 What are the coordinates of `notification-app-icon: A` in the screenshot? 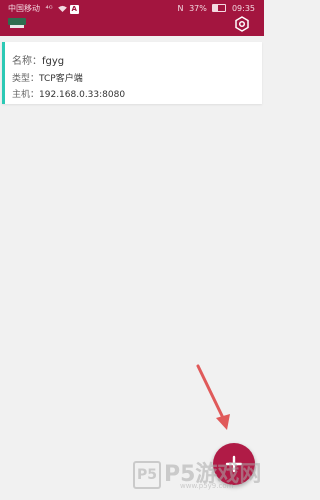 It's located at (74, 9).